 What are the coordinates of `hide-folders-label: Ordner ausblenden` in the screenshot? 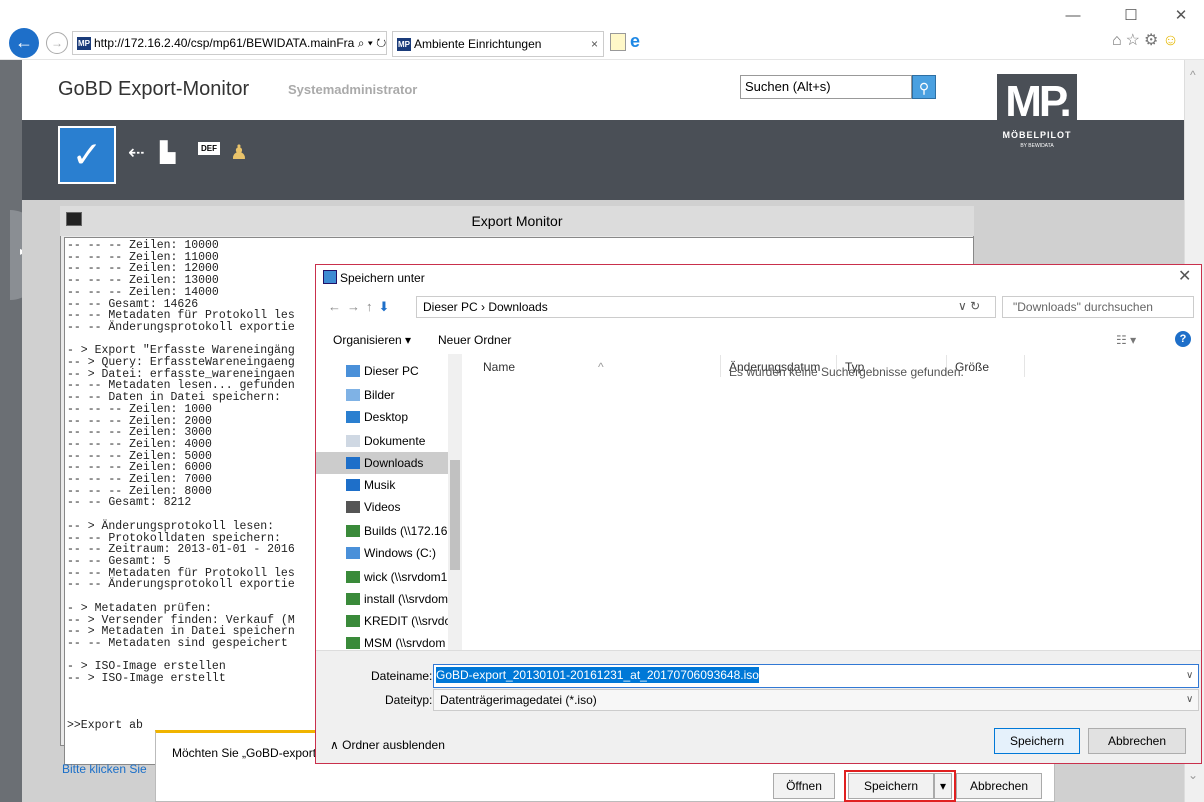 It's located at (393, 745).